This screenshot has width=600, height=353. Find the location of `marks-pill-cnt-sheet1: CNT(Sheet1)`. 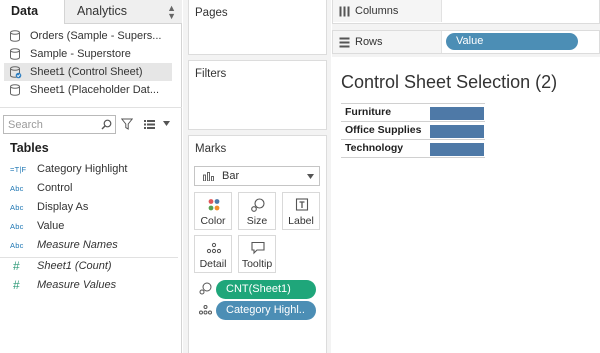

marks-pill-cnt-sheet1: CNT(Sheet1) is located at coordinates (266, 289).